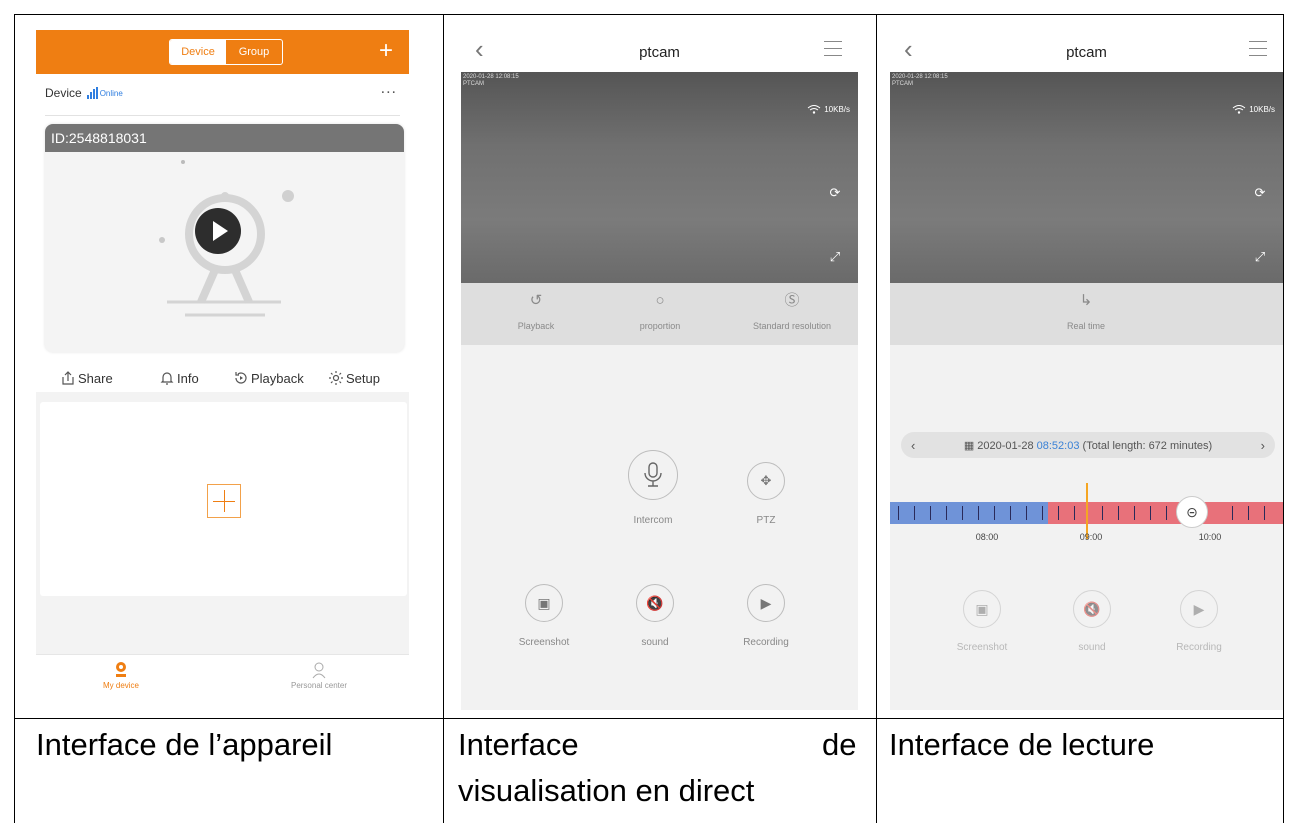 This screenshot has width=1296, height=823. Describe the element at coordinates (363, 378) in the screenshot. I see `setup-label: Setup` at that location.